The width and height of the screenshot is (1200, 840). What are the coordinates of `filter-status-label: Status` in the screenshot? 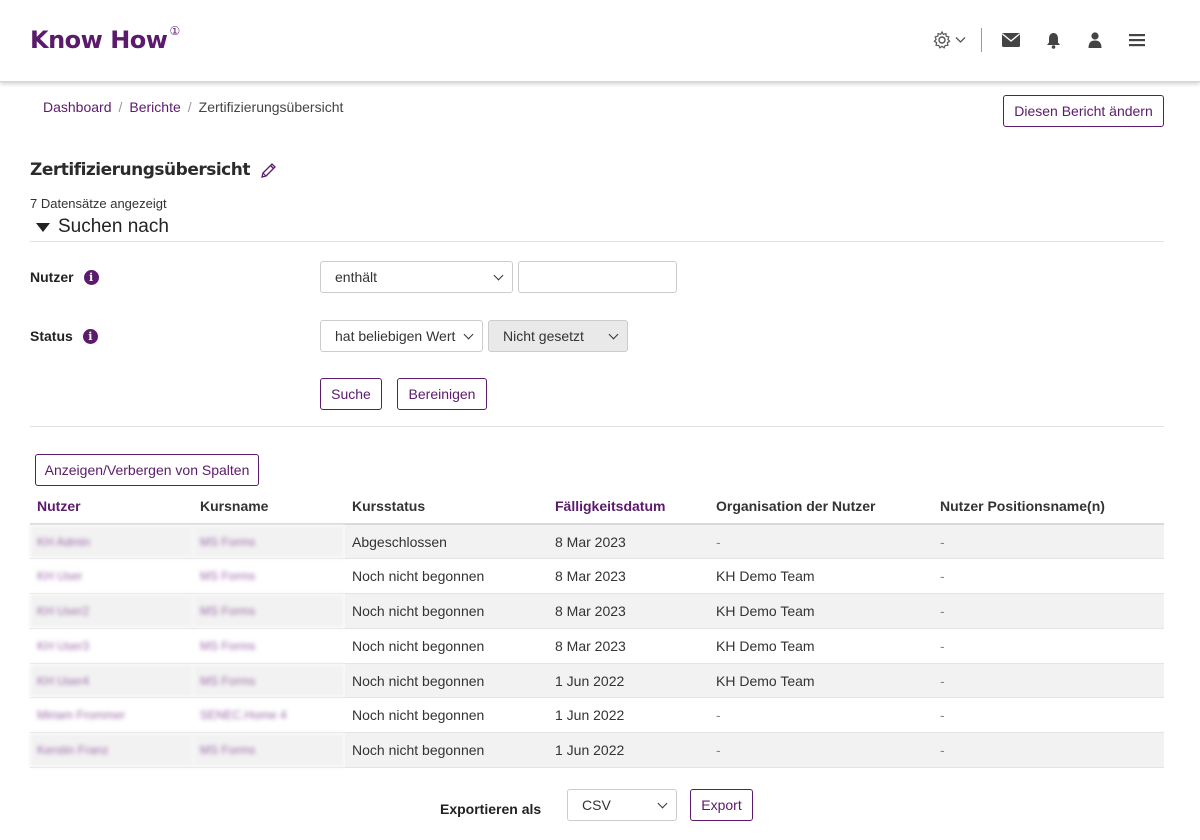 It's located at (51, 336).